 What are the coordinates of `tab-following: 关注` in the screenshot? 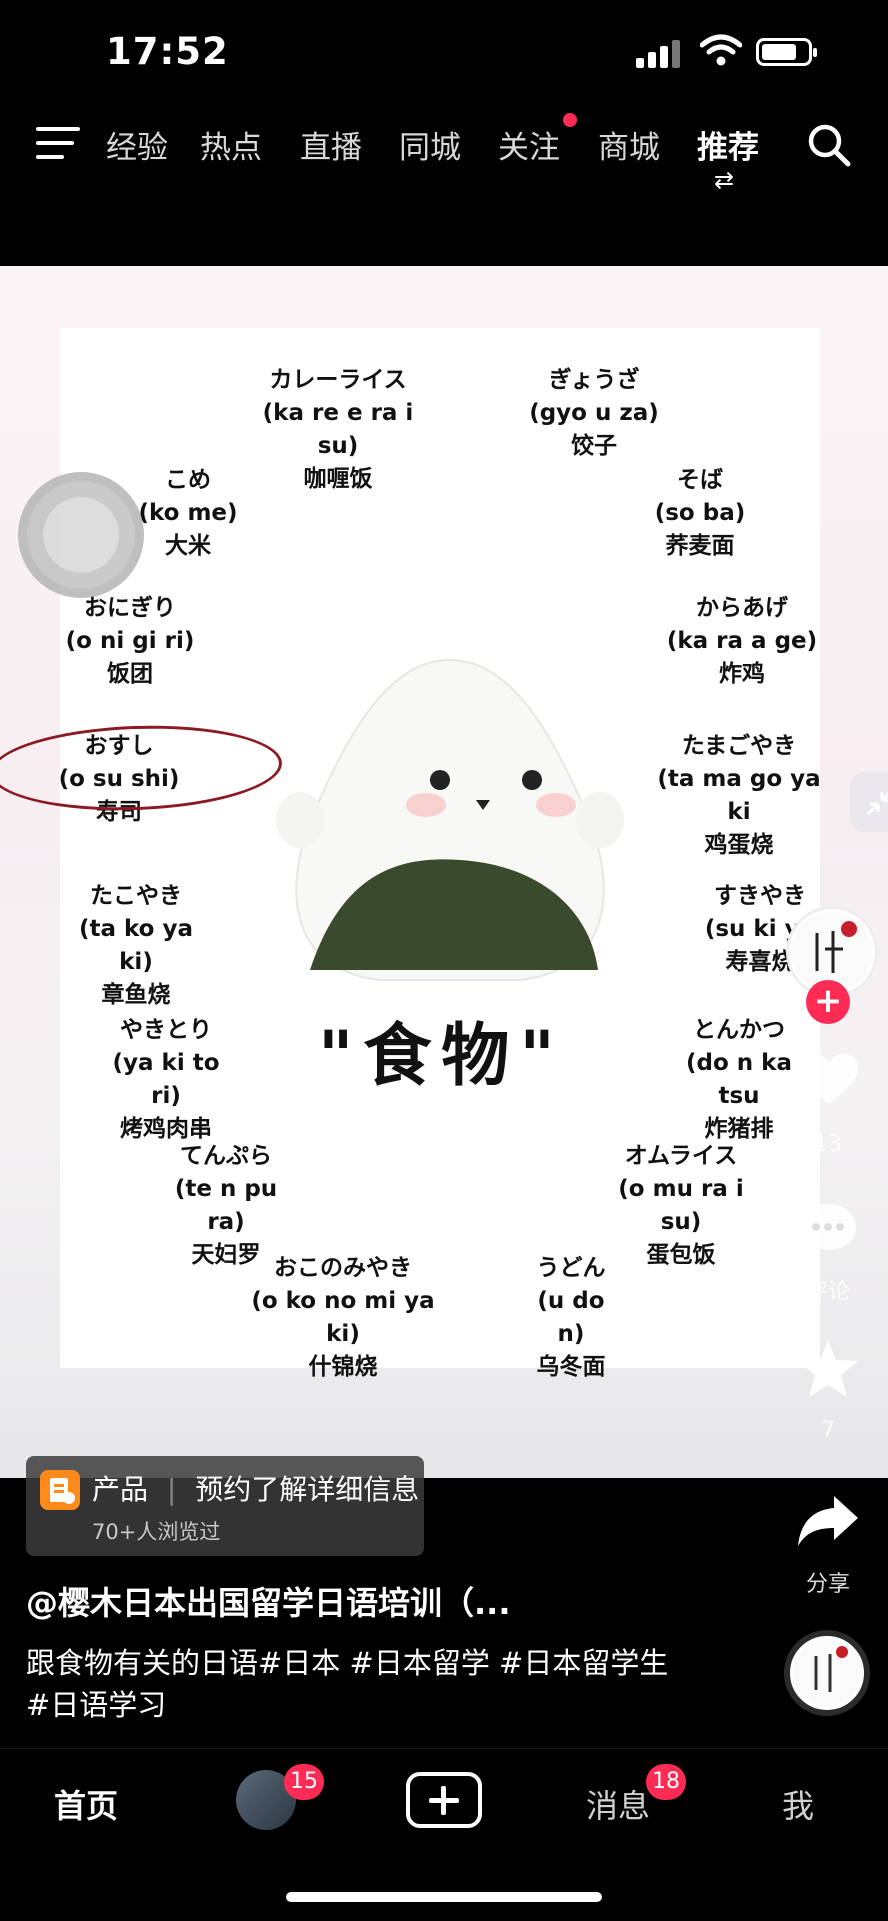 It's located at (529, 144).